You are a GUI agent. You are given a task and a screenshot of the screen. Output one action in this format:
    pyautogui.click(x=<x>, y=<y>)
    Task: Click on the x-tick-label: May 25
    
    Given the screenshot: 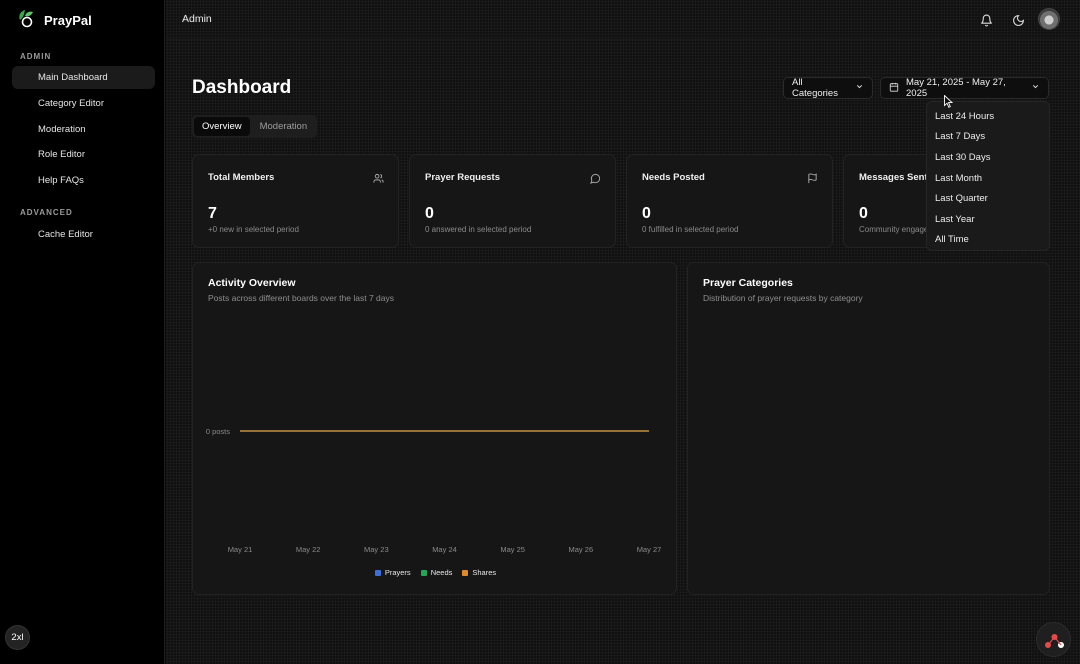 What is the action you would take?
    pyautogui.click(x=512, y=549)
    